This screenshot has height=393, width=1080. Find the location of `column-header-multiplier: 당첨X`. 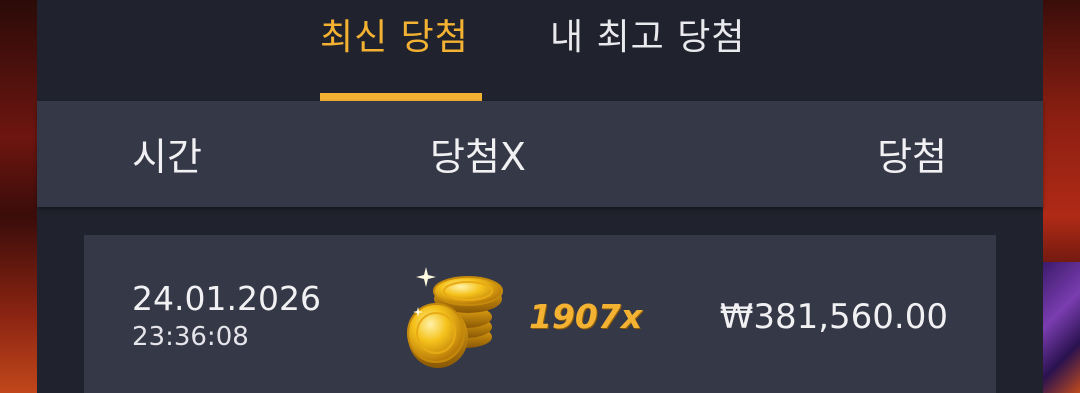

column-header-multiplier: 당첨X is located at coordinates (478, 157).